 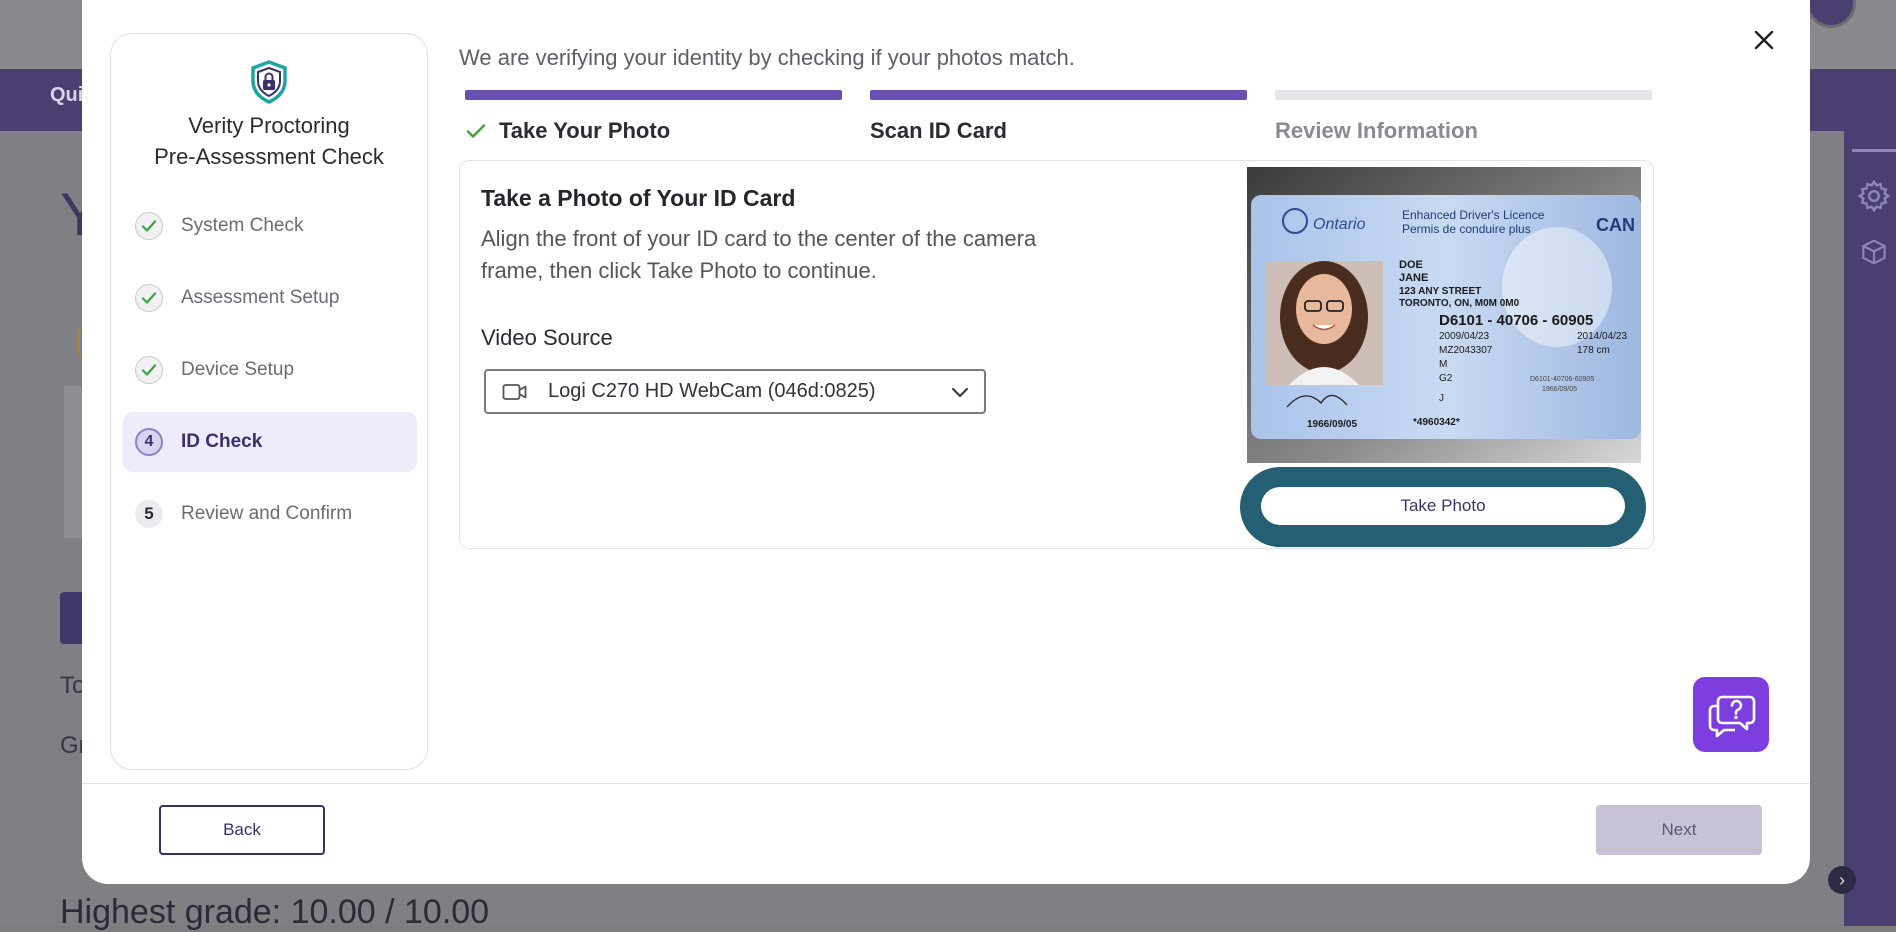 What do you see at coordinates (260, 297) in the screenshot?
I see `step-label: Assessment Setup` at bounding box center [260, 297].